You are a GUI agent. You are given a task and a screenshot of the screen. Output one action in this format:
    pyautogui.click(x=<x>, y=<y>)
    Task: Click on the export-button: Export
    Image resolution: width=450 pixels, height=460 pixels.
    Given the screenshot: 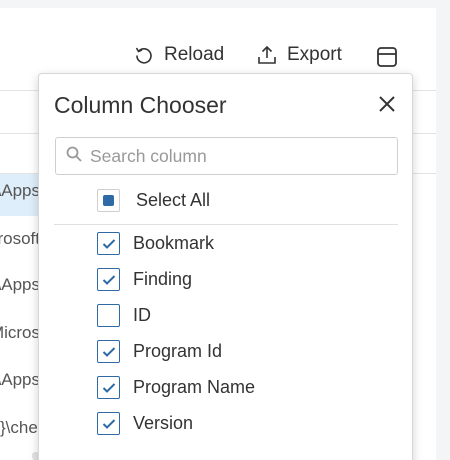 What is the action you would take?
    pyautogui.click(x=299, y=55)
    